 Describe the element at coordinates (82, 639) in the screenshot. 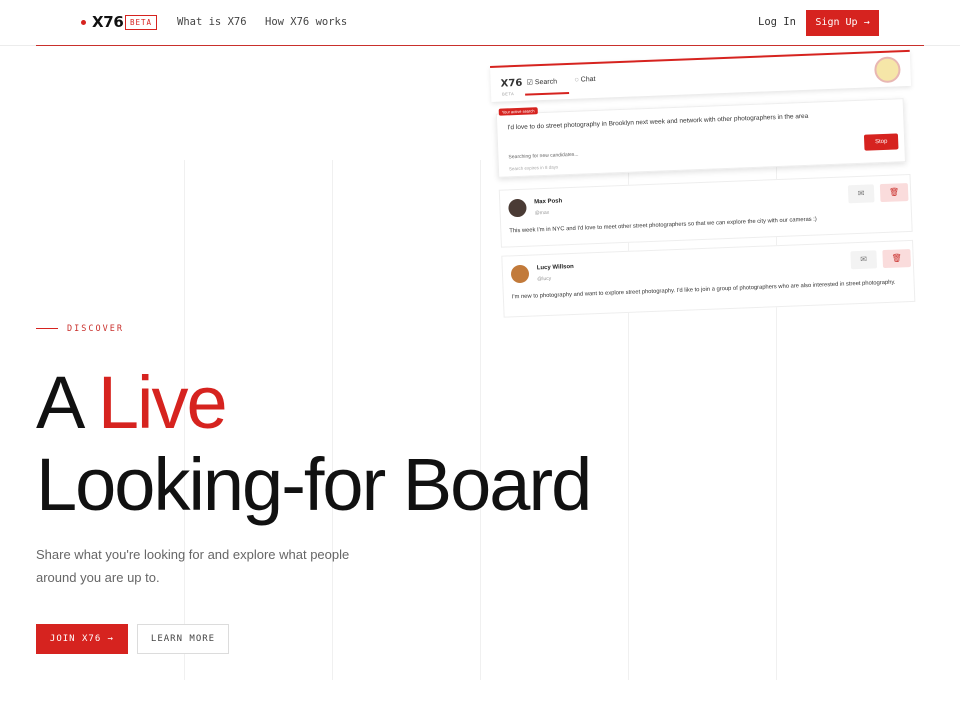

I see `join-button: JOIN X76 →` at that location.